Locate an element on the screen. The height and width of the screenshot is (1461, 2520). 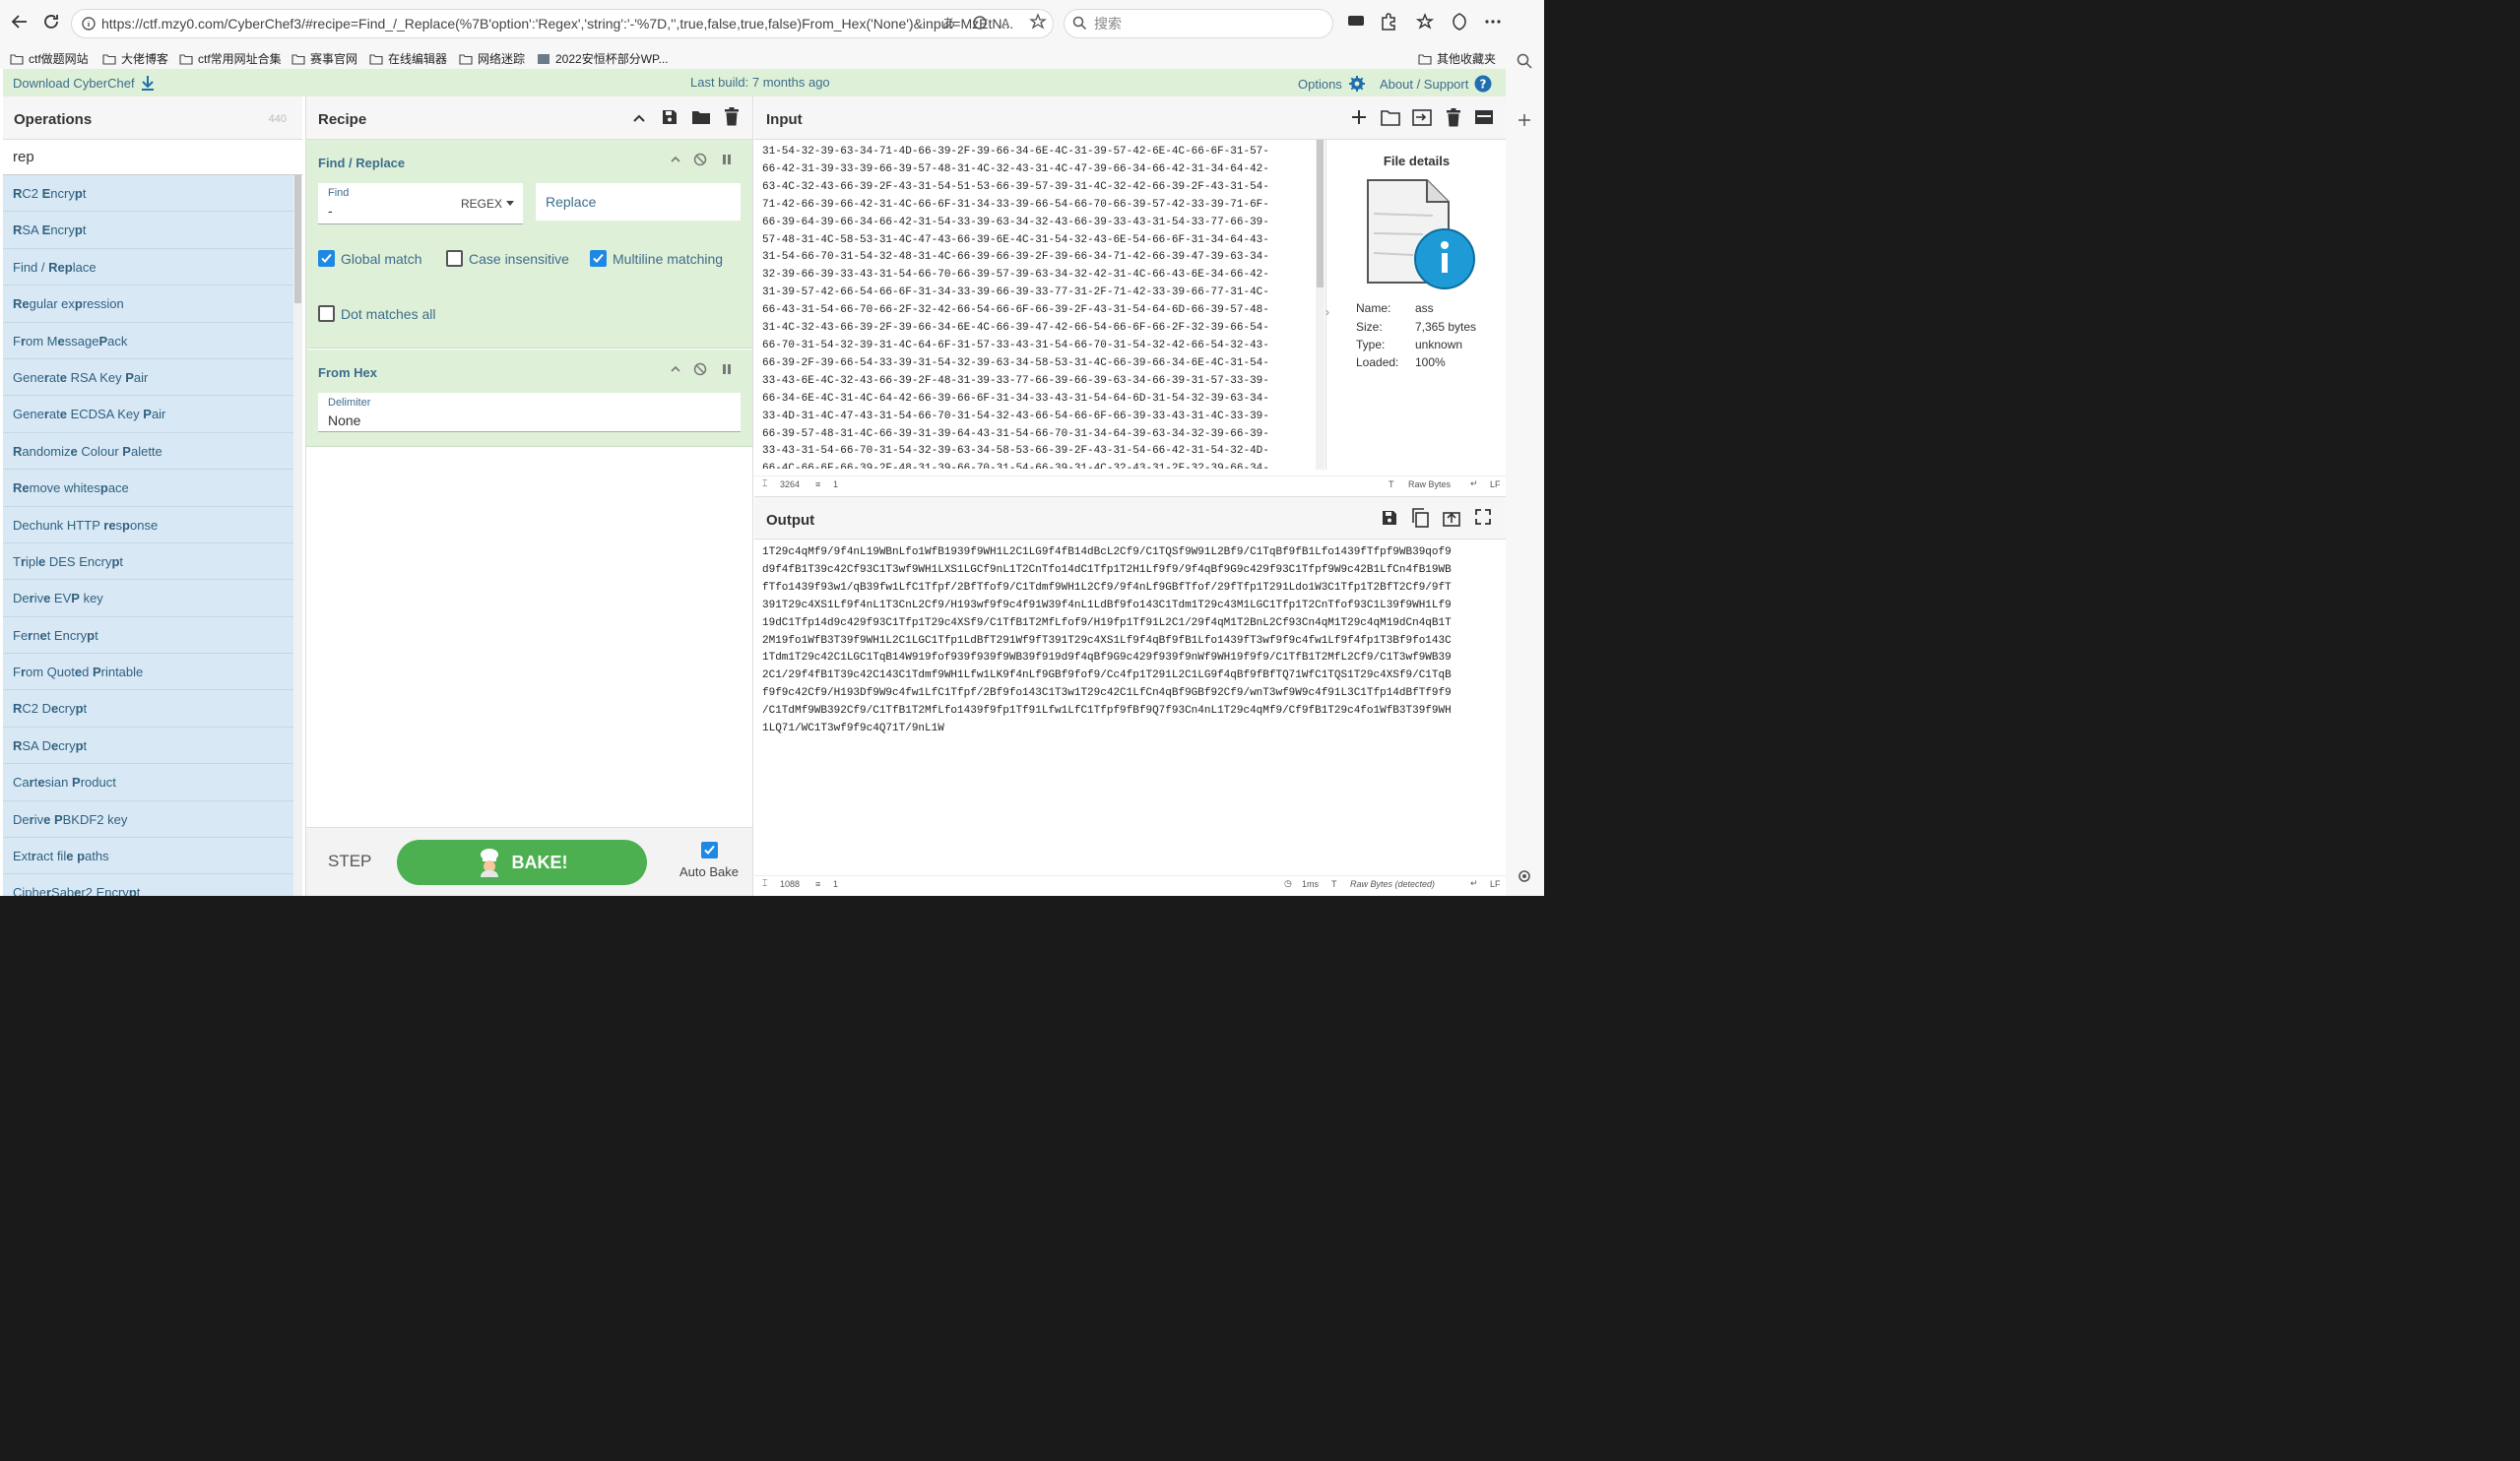
file-name-value: ass is located at coordinates (1424, 308).